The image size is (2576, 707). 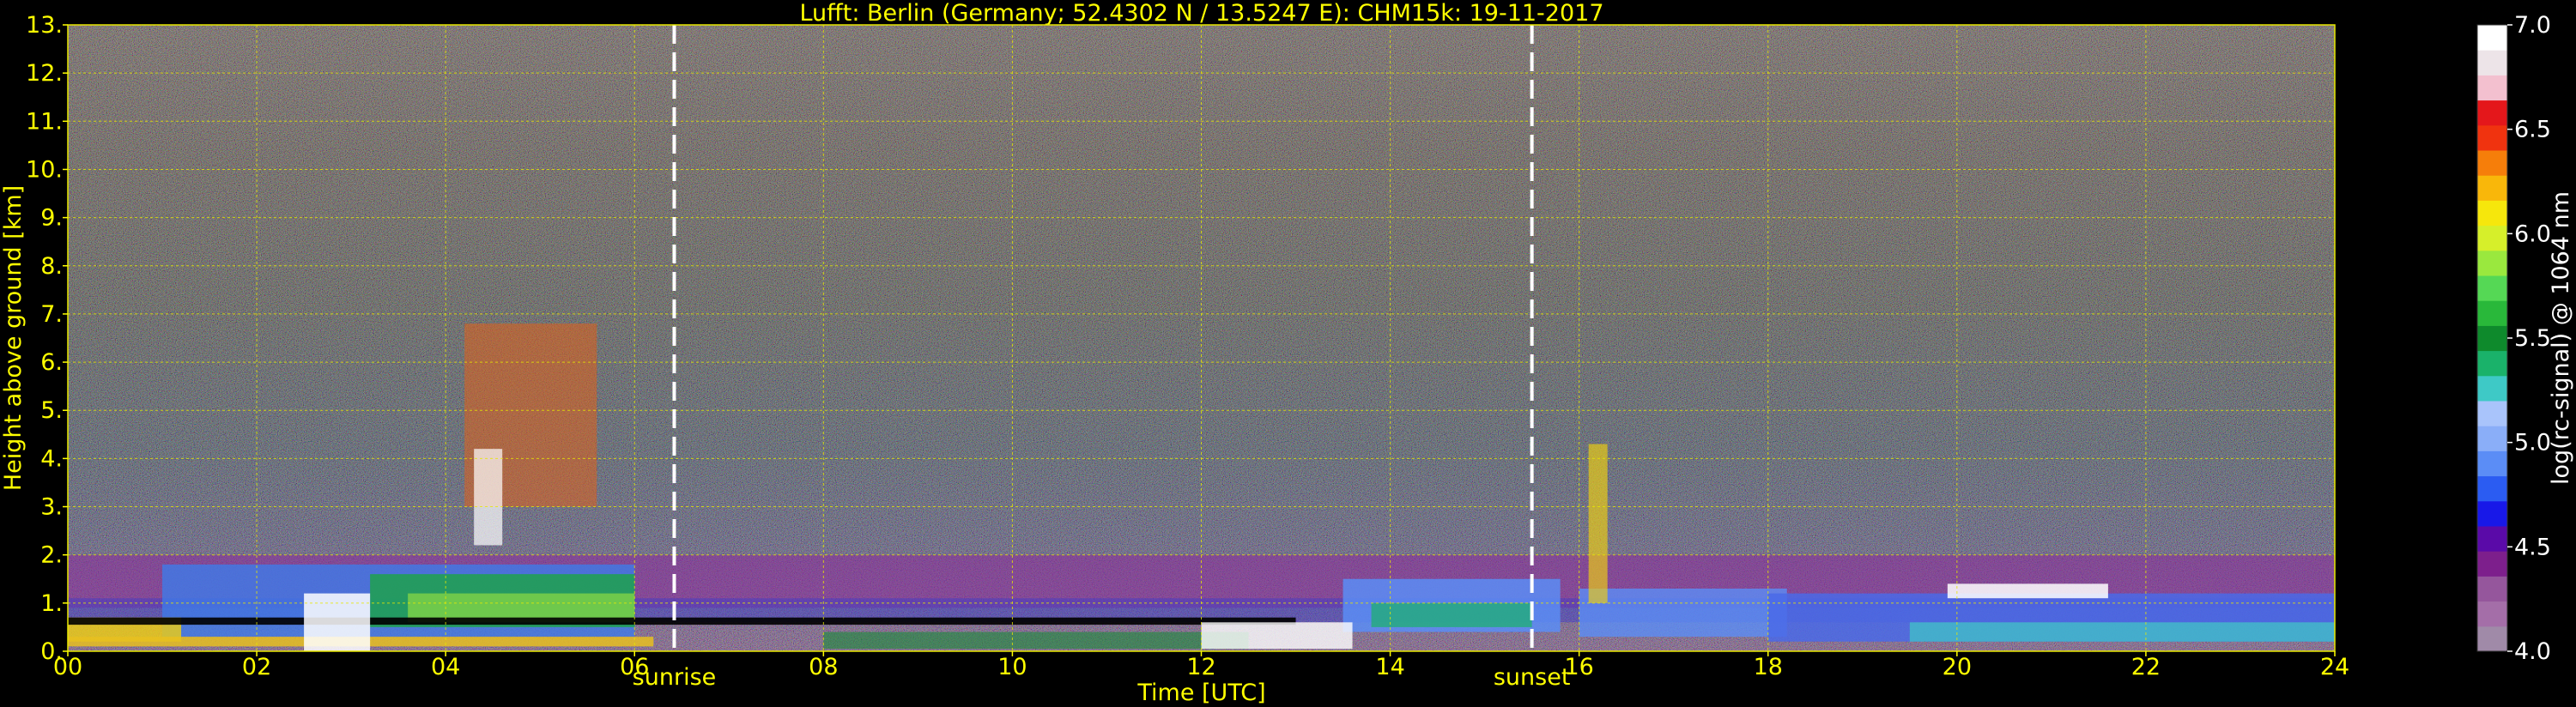 What do you see at coordinates (51, 266) in the screenshot?
I see `y-tick-label: 8.` at bounding box center [51, 266].